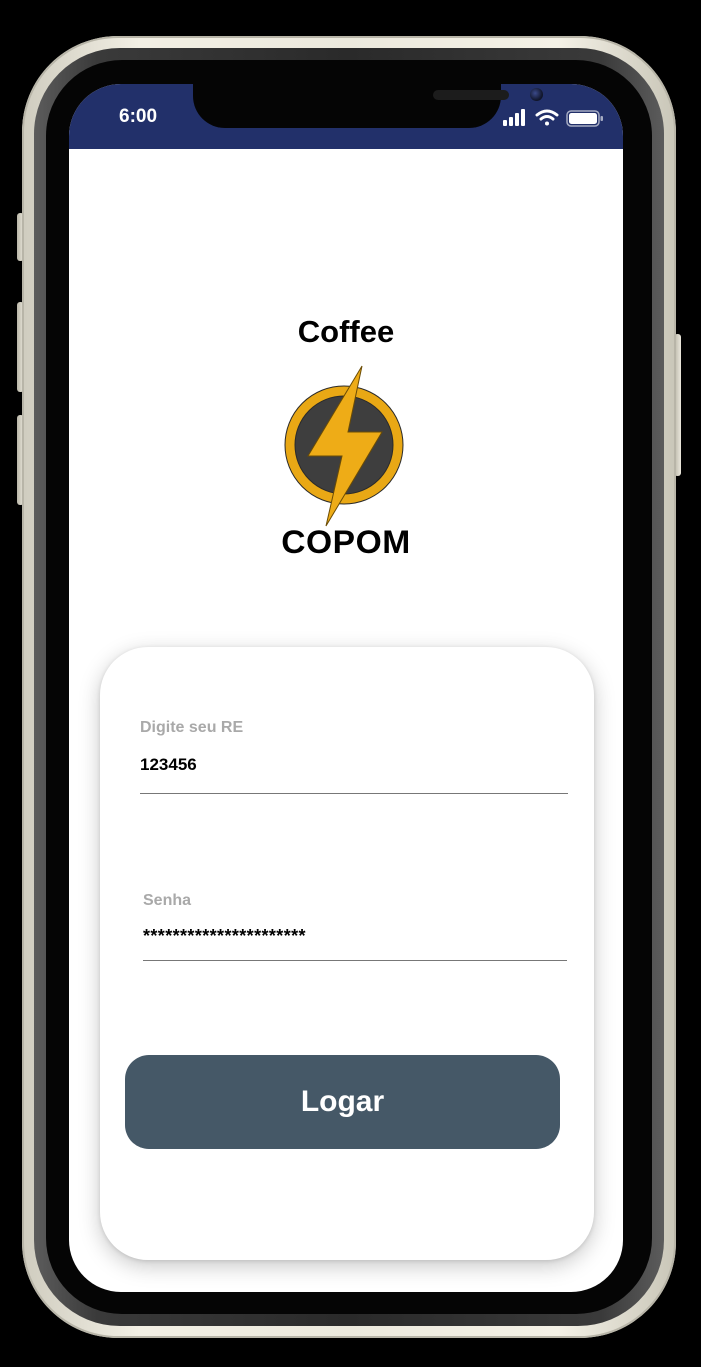 This screenshot has width=701, height=1367. What do you see at coordinates (354, 793) in the screenshot?
I see `re-field-underline` at bounding box center [354, 793].